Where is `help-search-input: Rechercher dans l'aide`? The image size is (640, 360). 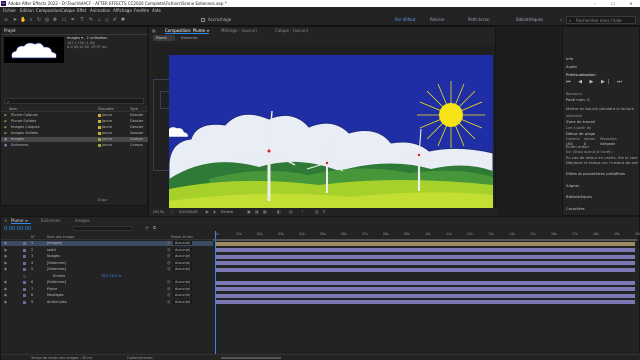
help-search-input: Rechercher dans l'aide is located at coordinates (599, 20).